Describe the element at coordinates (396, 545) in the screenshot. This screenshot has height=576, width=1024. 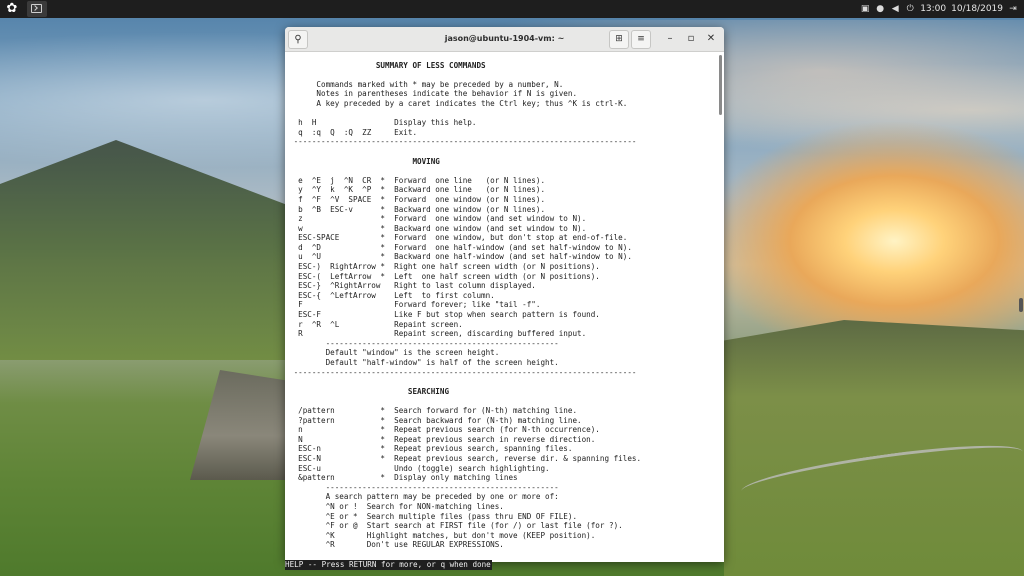
I see `terminal-line: ^R Don't use REGULAR EXPRESSIONS.` at that location.